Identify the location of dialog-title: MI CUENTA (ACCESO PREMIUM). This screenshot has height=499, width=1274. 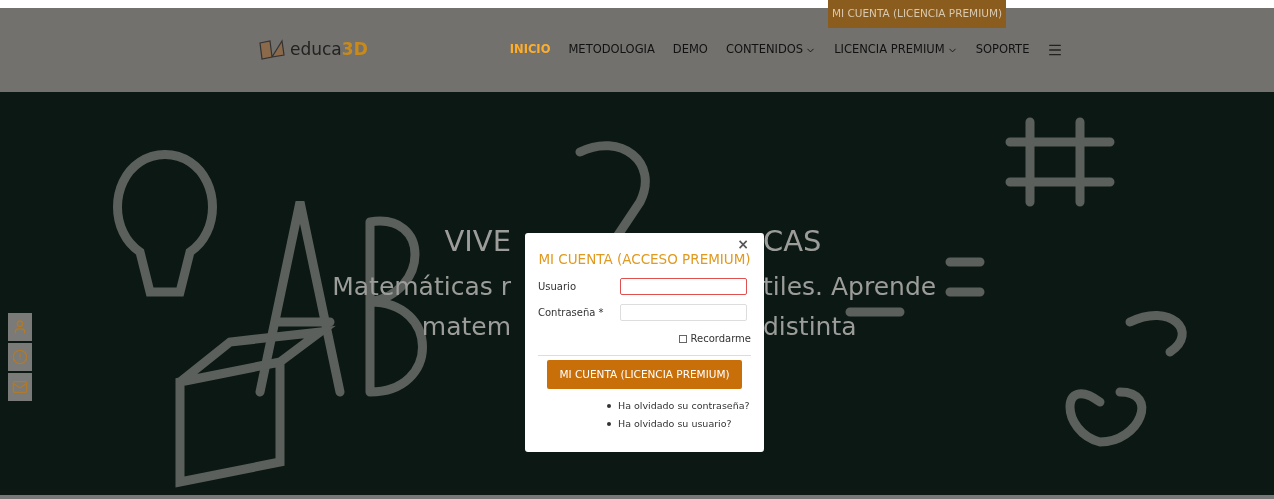
(644, 259).